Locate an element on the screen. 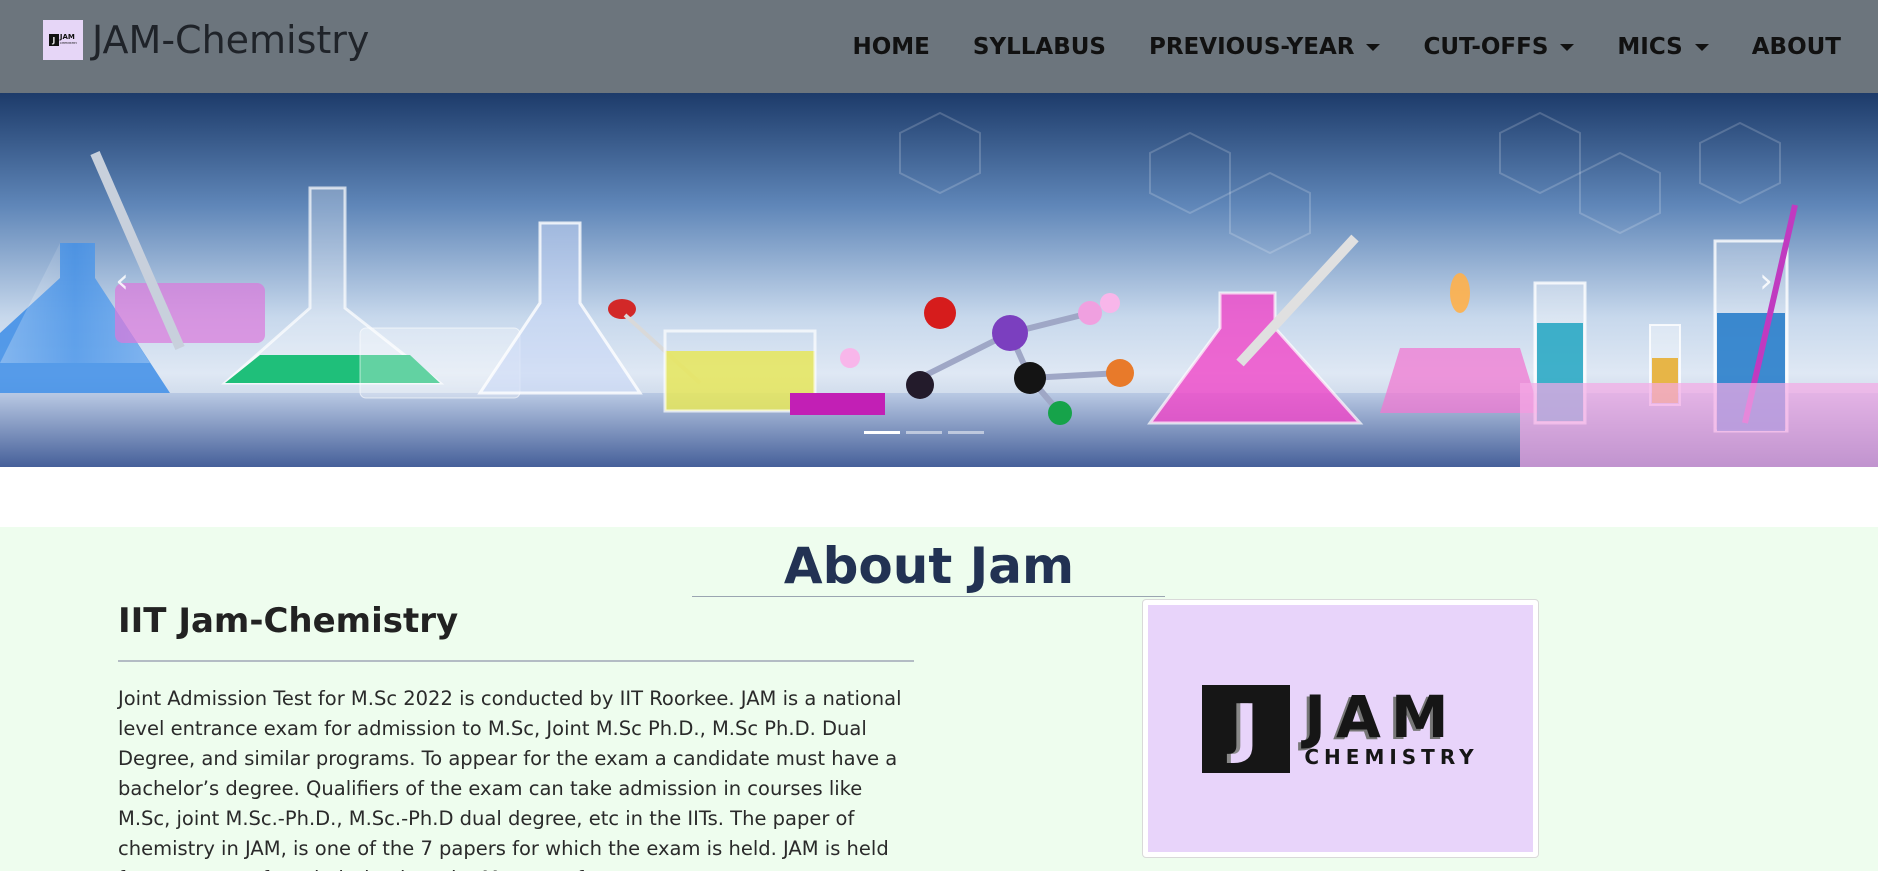  nav-label: SYLLABUS is located at coordinates (1039, 46).